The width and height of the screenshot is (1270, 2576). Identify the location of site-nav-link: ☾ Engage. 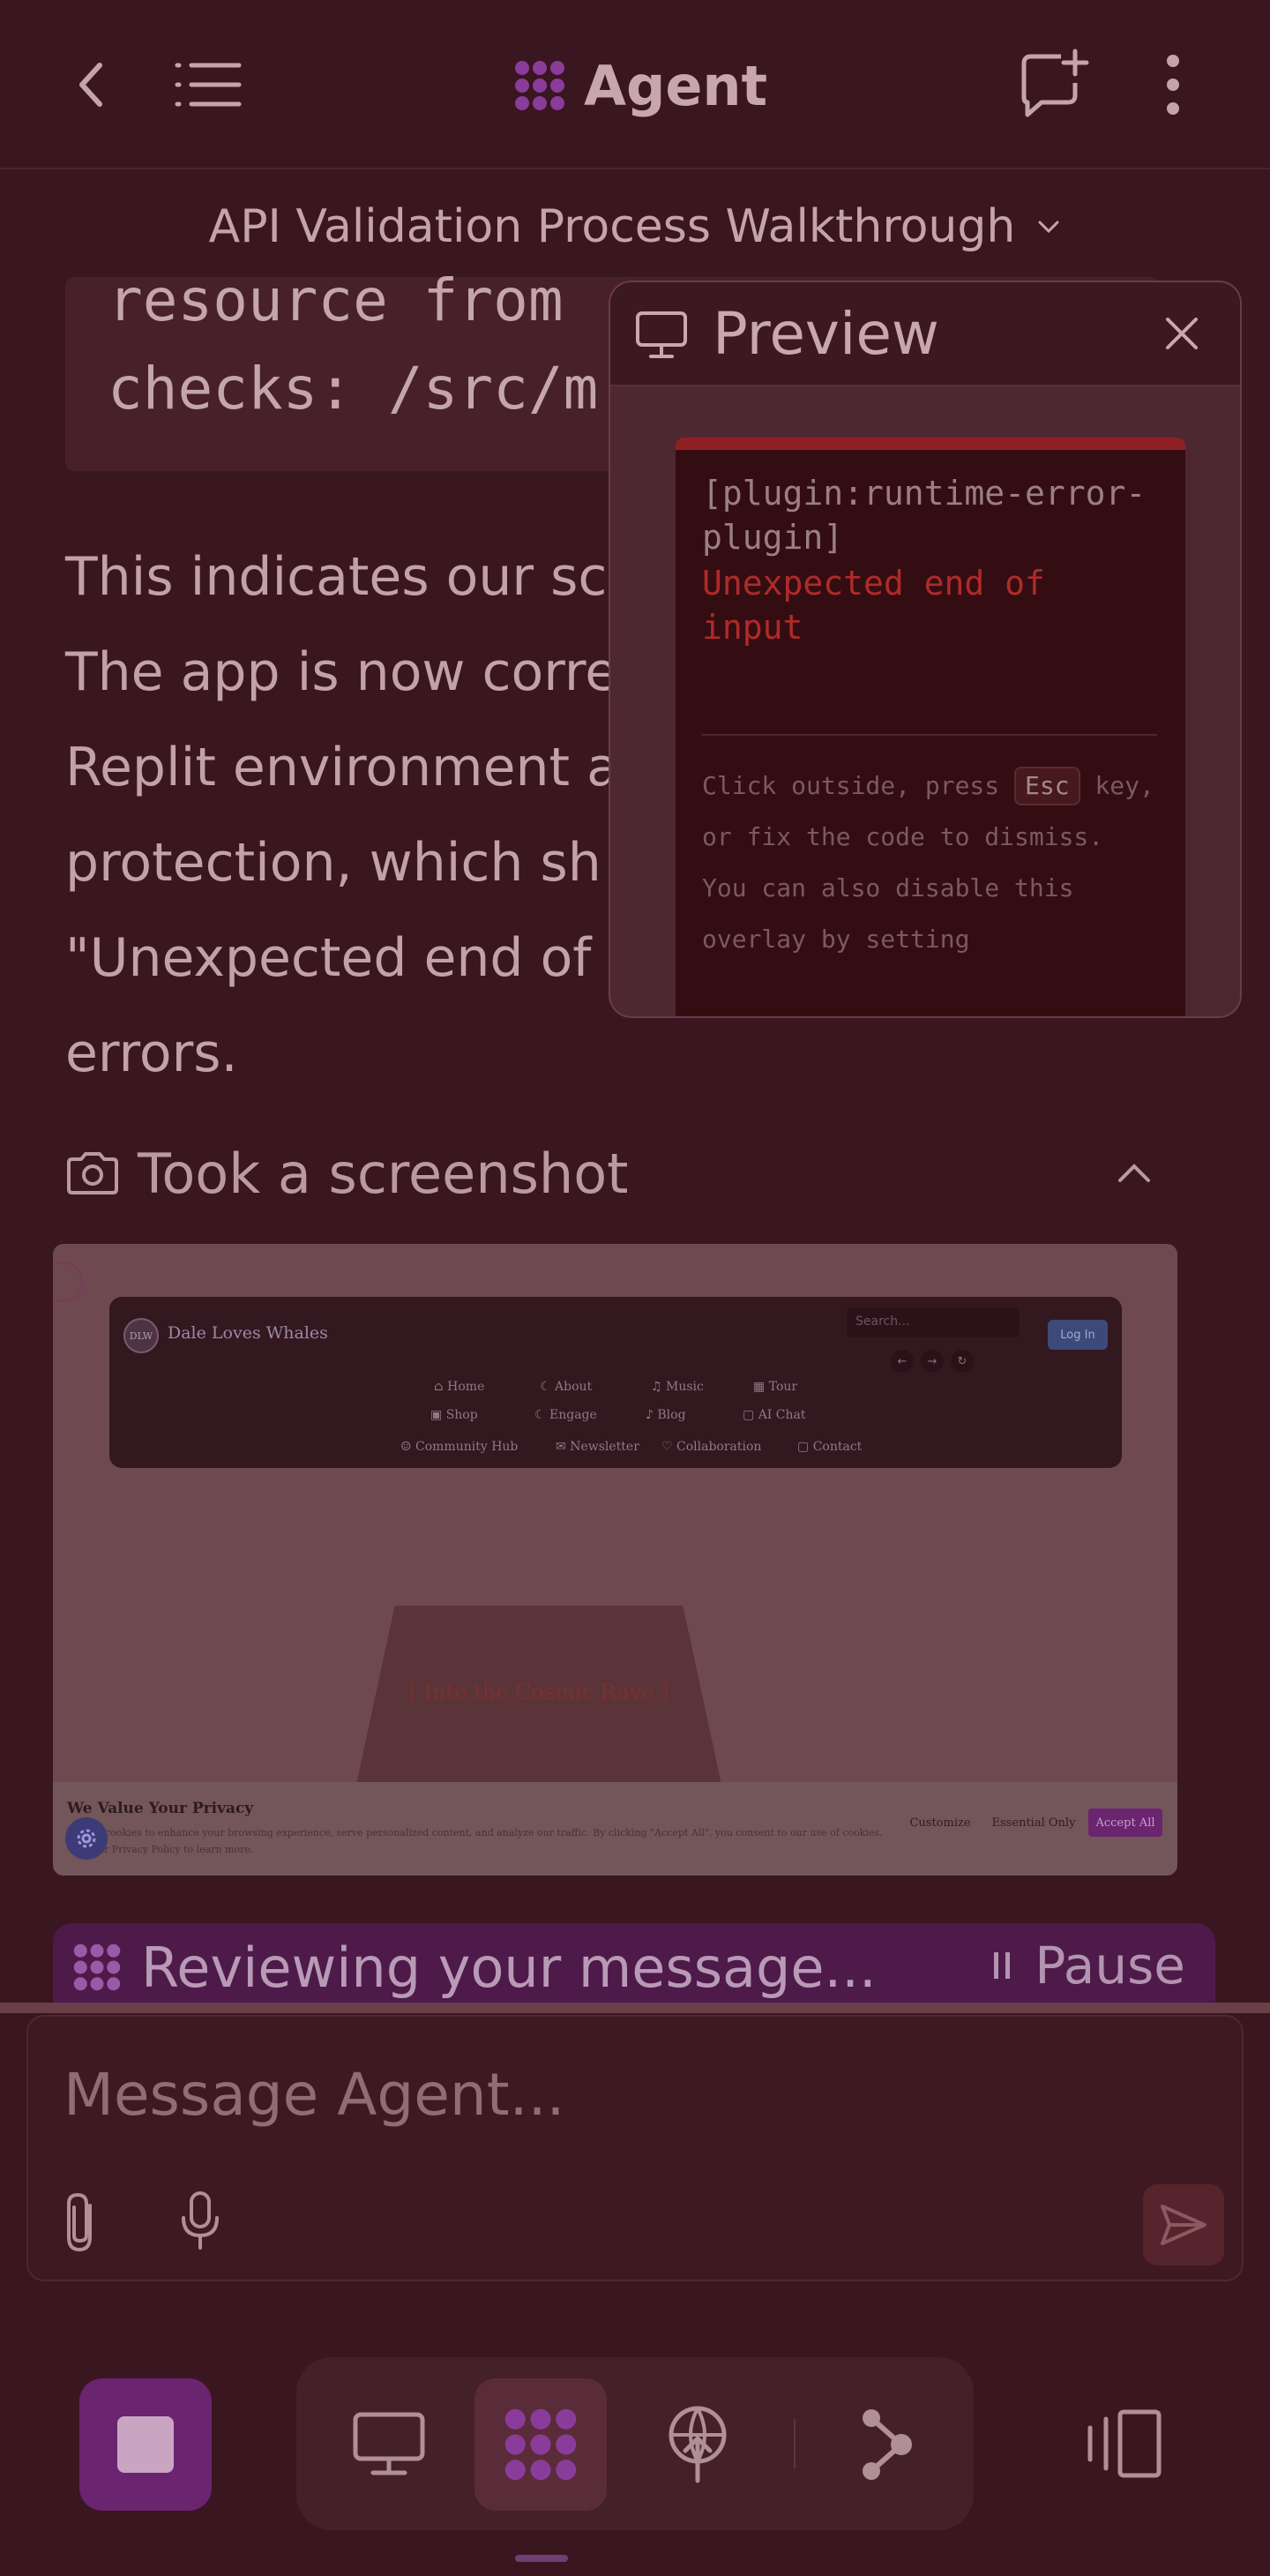
(565, 1415).